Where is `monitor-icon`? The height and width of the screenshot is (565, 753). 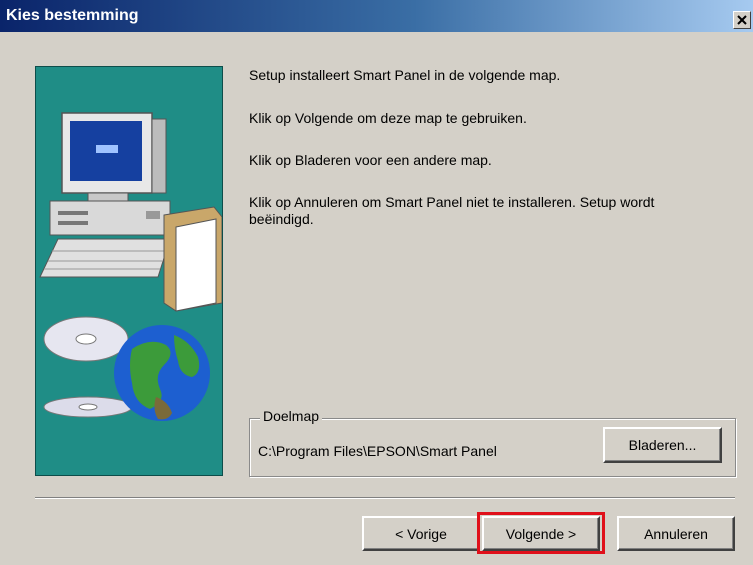
monitor-icon is located at coordinates (114, 157).